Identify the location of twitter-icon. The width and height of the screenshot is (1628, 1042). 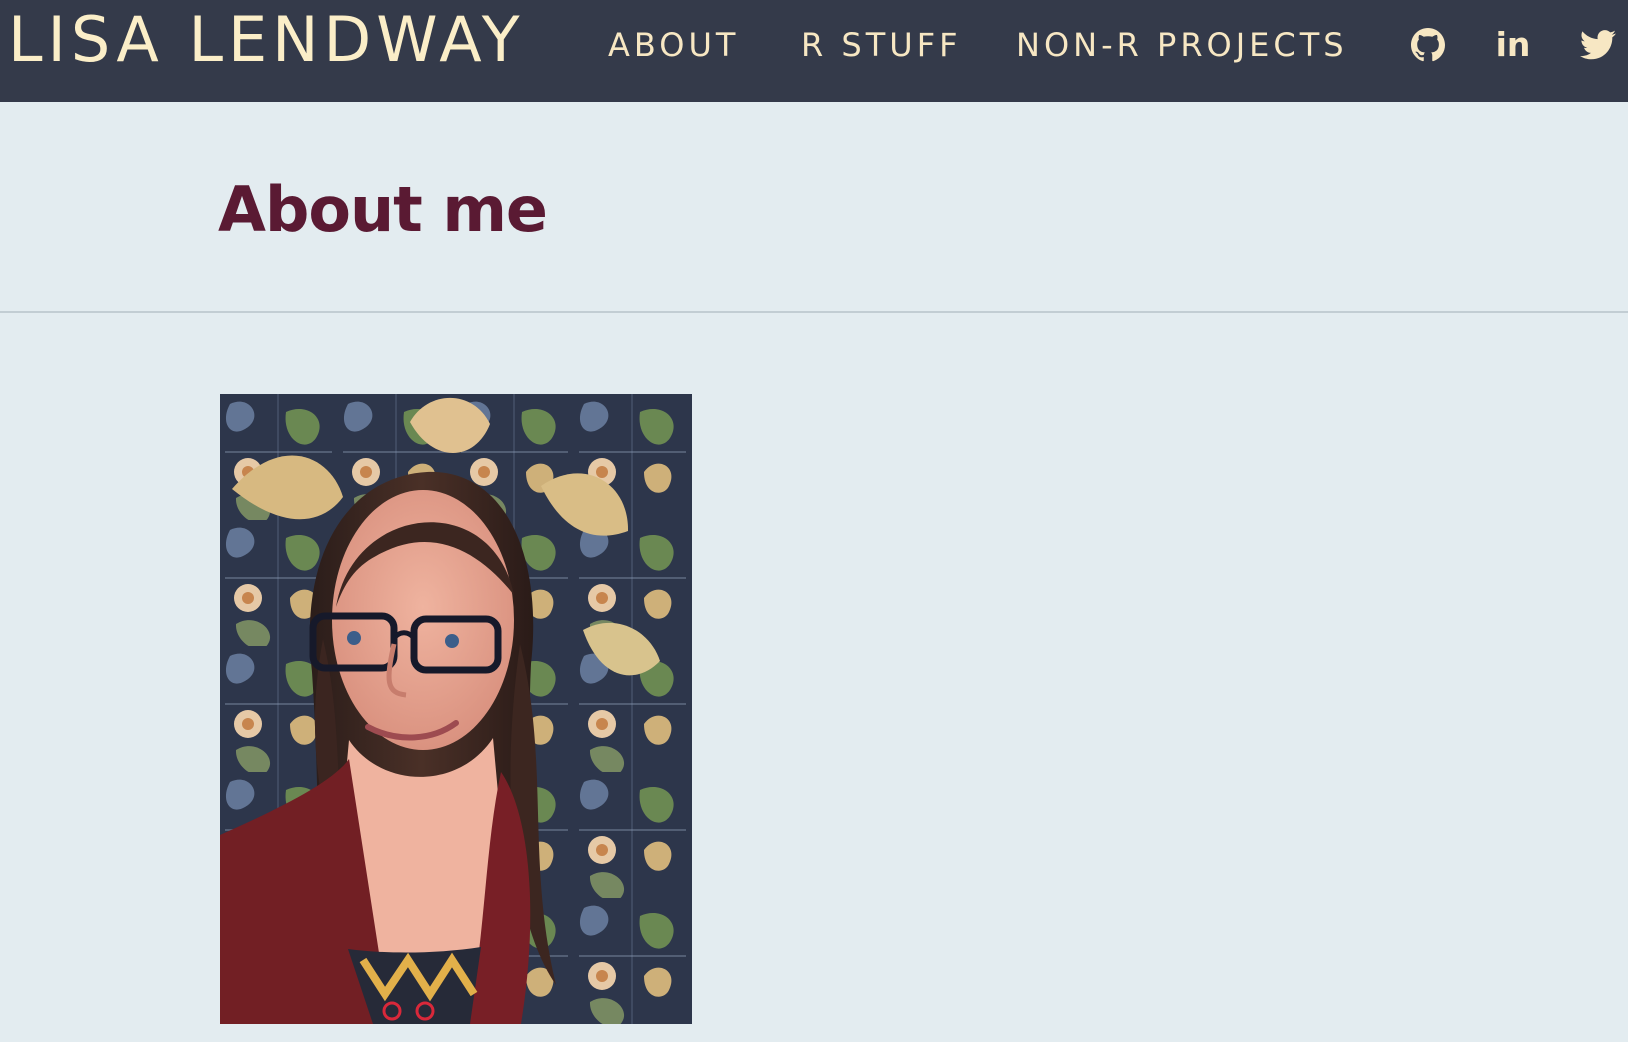
(1598, 45).